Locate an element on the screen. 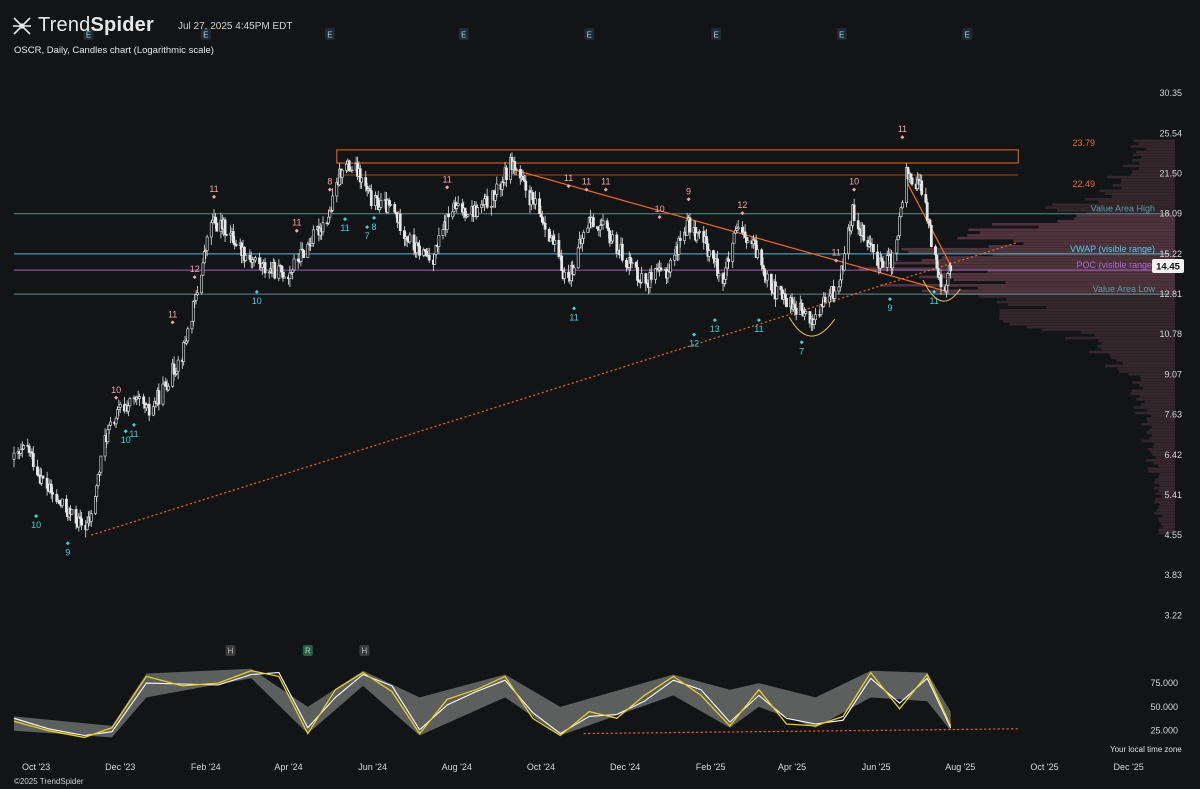  spider-icon is located at coordinates (22, 25).